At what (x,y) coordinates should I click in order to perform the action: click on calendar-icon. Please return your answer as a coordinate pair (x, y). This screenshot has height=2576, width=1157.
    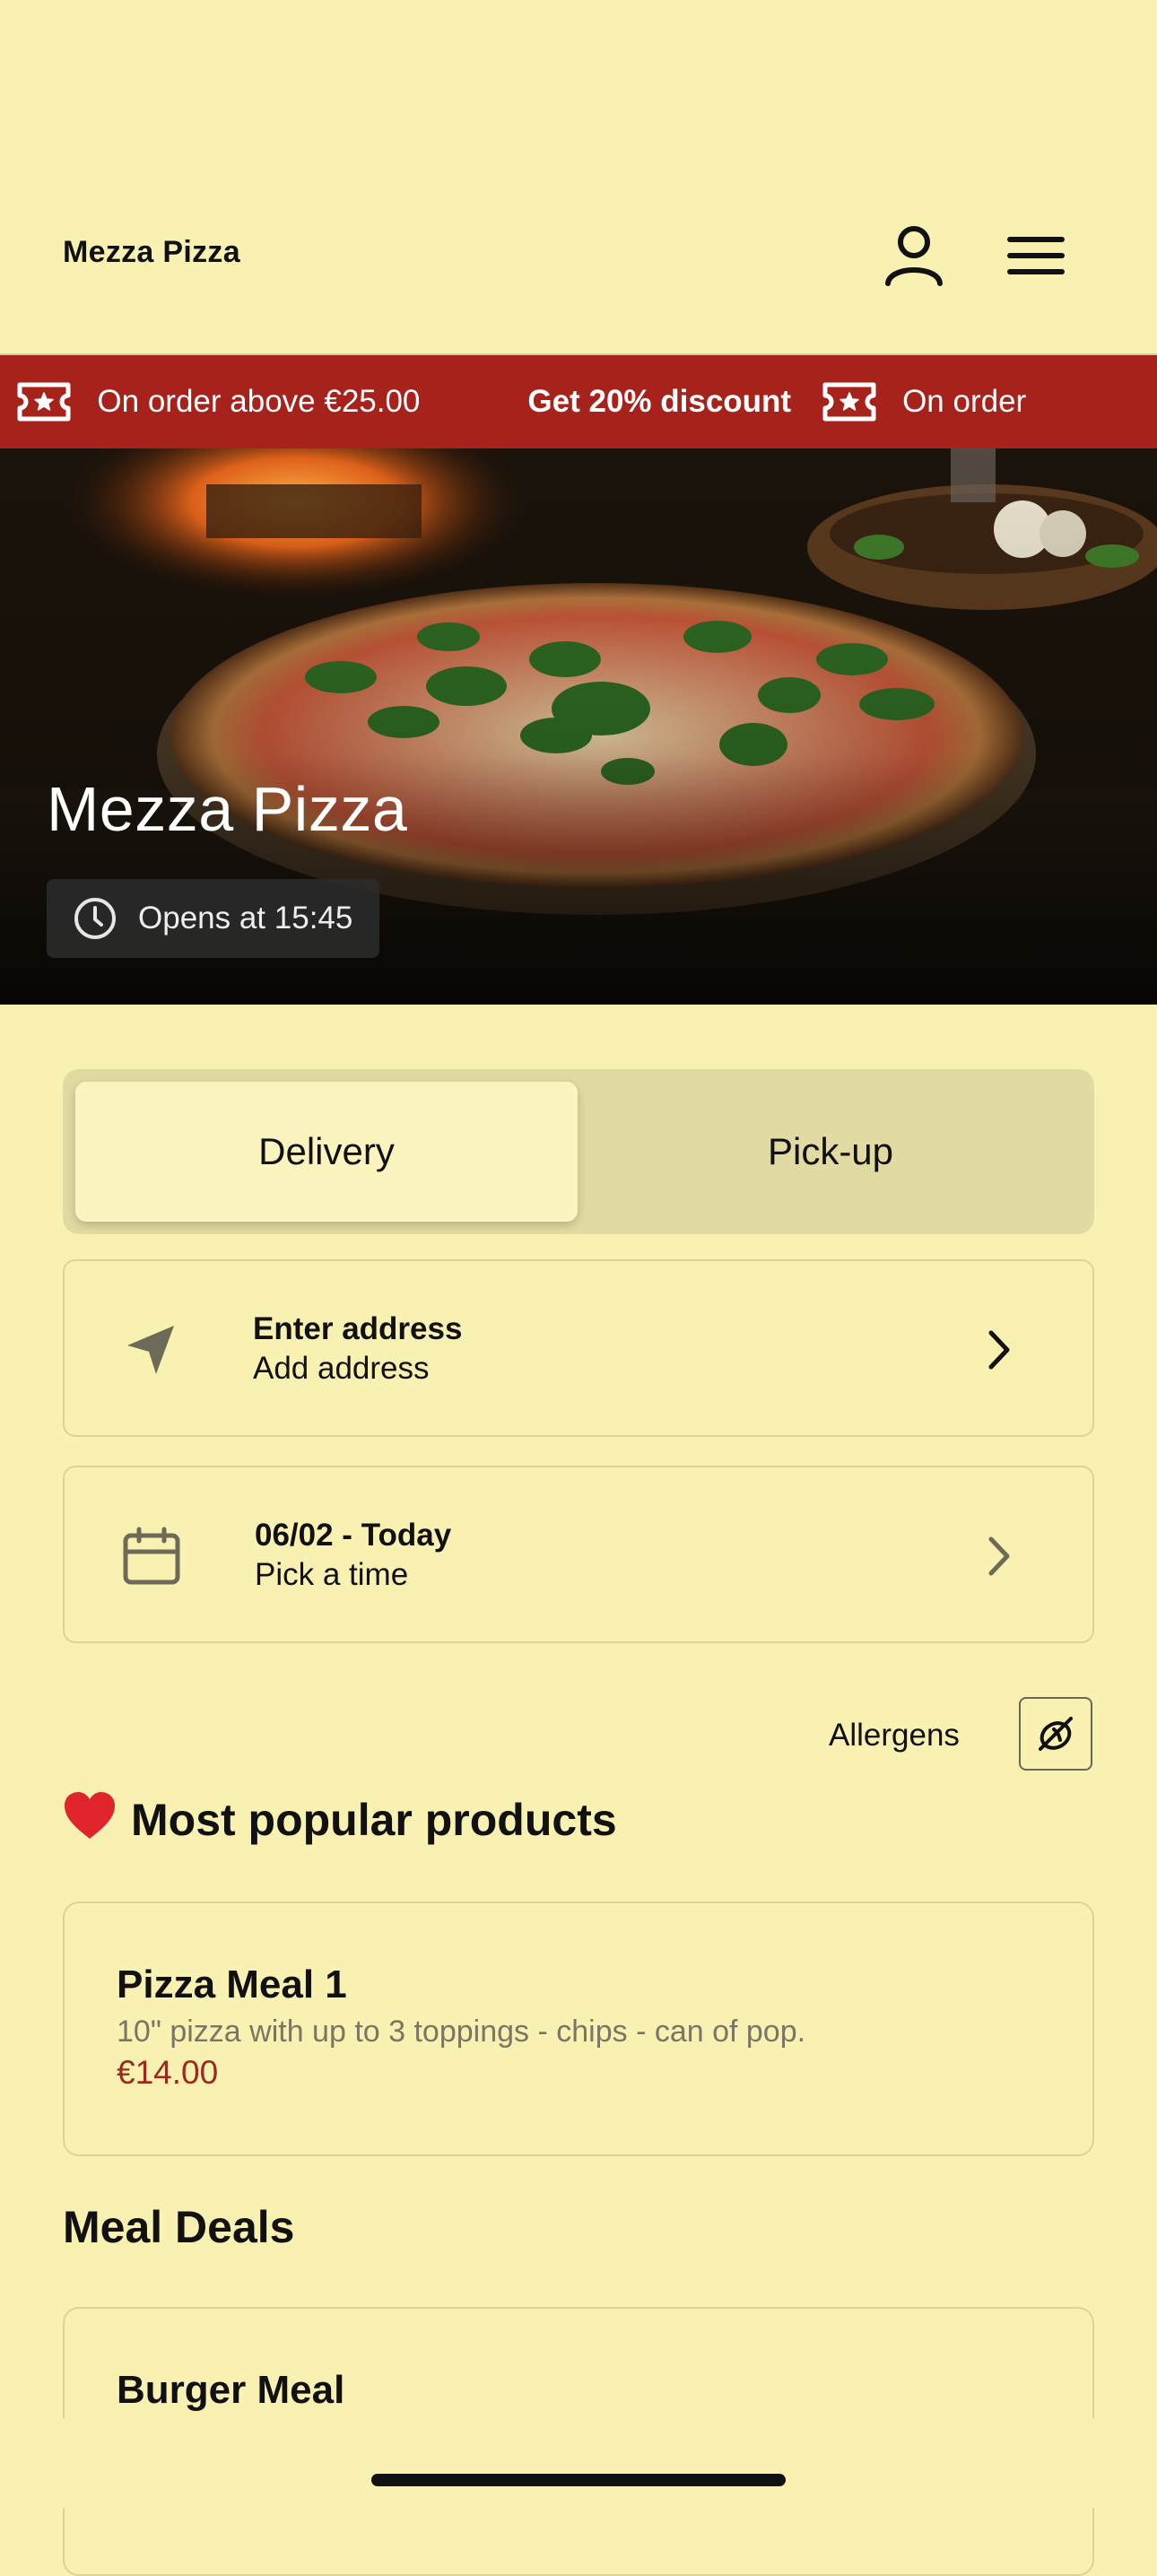
    Looking at the image, I should click on (151, 1556).